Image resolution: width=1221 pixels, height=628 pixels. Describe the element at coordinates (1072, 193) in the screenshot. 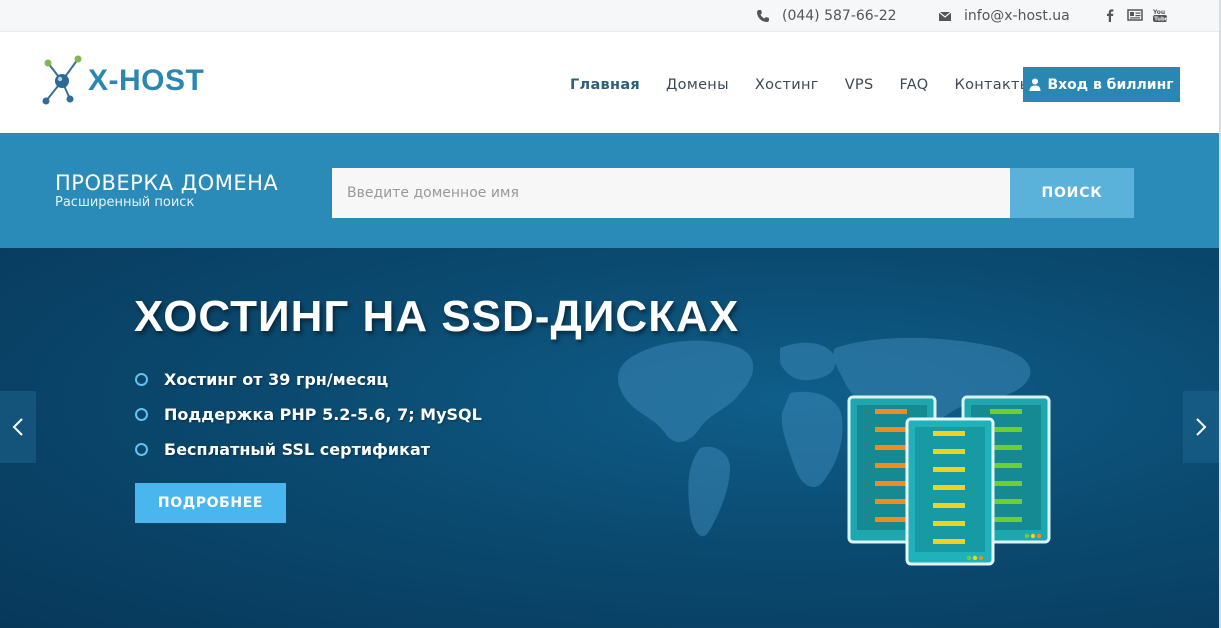

I see `domain-search-button: ПОИСК` at that location.